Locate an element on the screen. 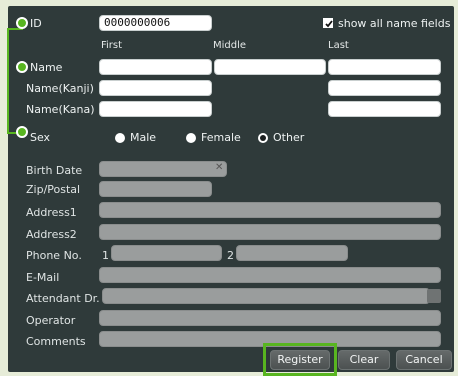 The image size is (458, 376). register-button: Register is located at coordinates (300, 360).